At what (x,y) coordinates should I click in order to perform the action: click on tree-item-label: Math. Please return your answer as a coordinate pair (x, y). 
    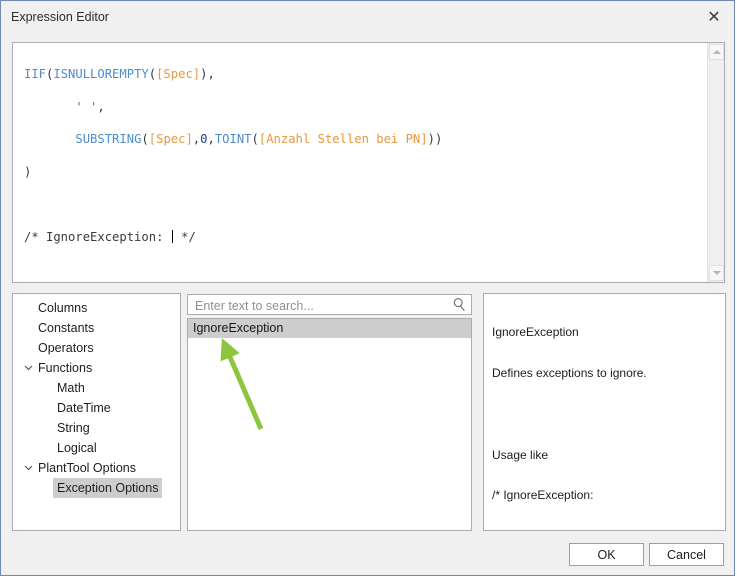
    Looking at the image, I should click on (71, 388).